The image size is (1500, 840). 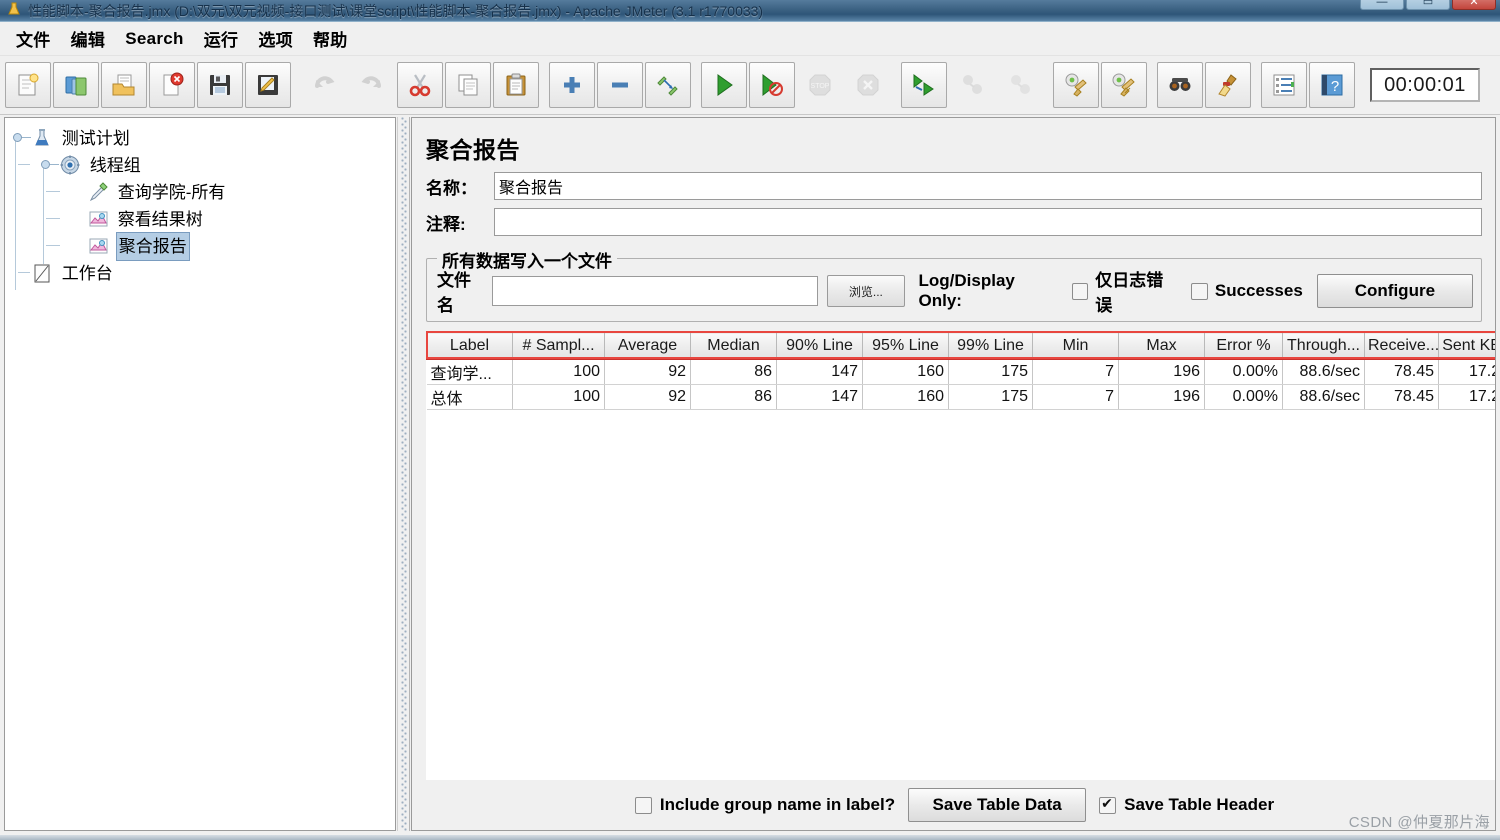 I want to click on expand-all-icon, so click(x=572, y=85).